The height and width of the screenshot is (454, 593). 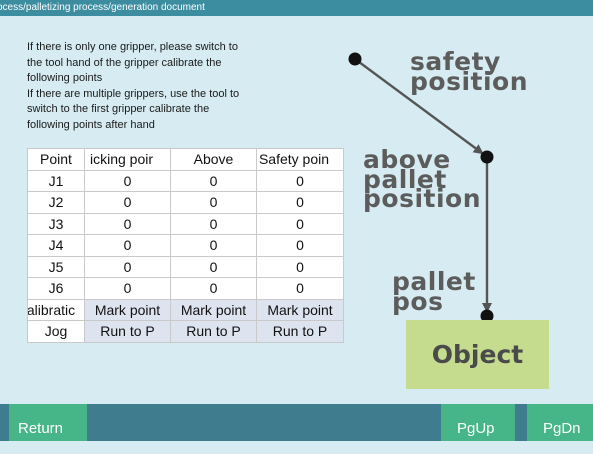 What do you see at coordinates (56, 331) in the screenshot?
I see `jog-label: Jog` at bounding box center [56, 331].